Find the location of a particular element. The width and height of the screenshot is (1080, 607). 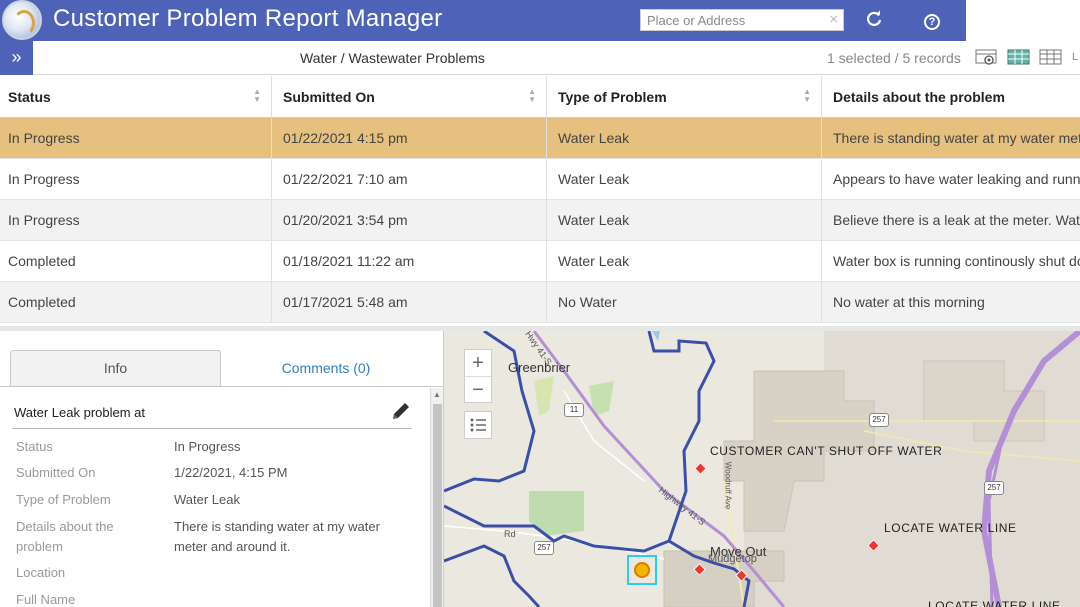

app-logo-icon is located at coordinates (22, 20).